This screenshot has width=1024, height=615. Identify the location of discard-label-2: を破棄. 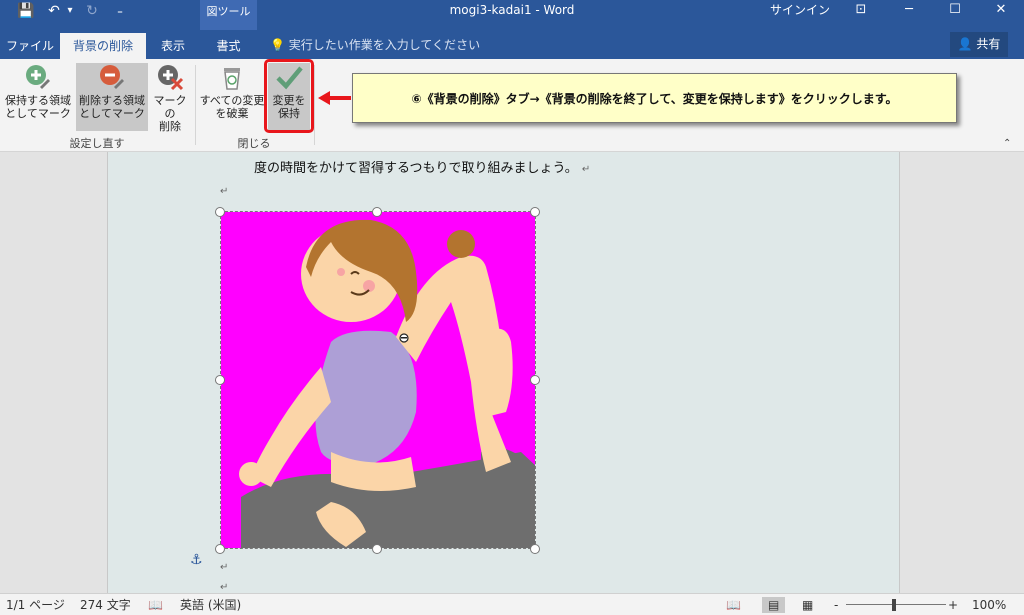
(232, 113).